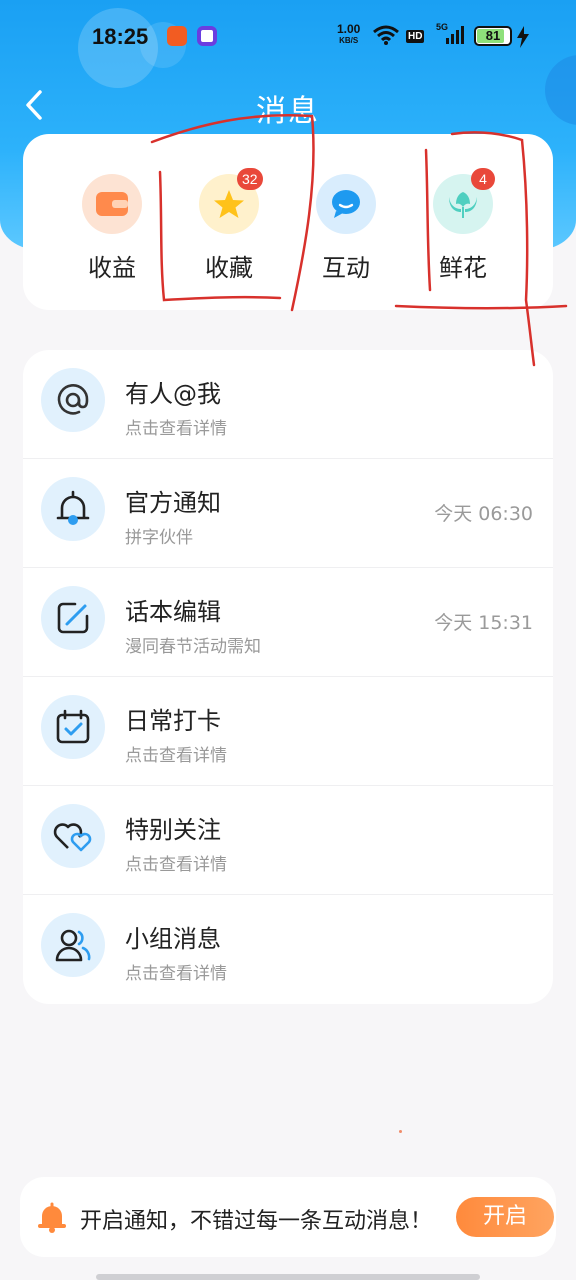  I want to click on chat-bubble-icon, so click(346, 204).